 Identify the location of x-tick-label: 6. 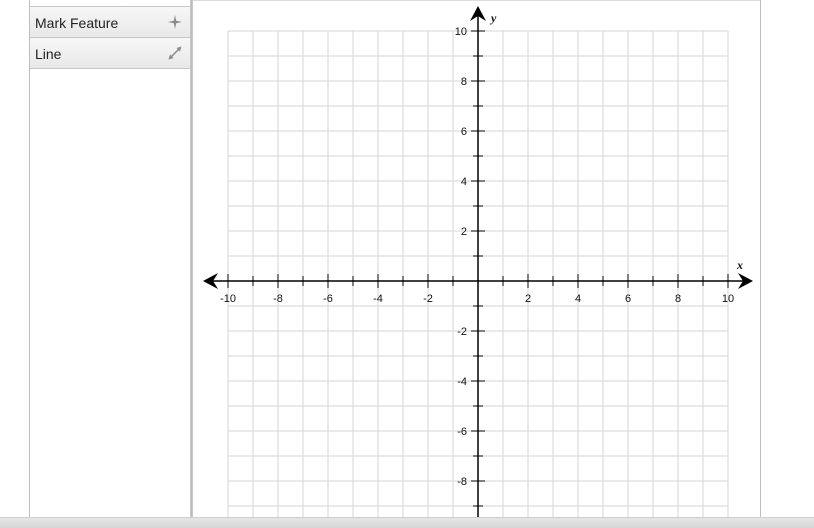
(628, 299).